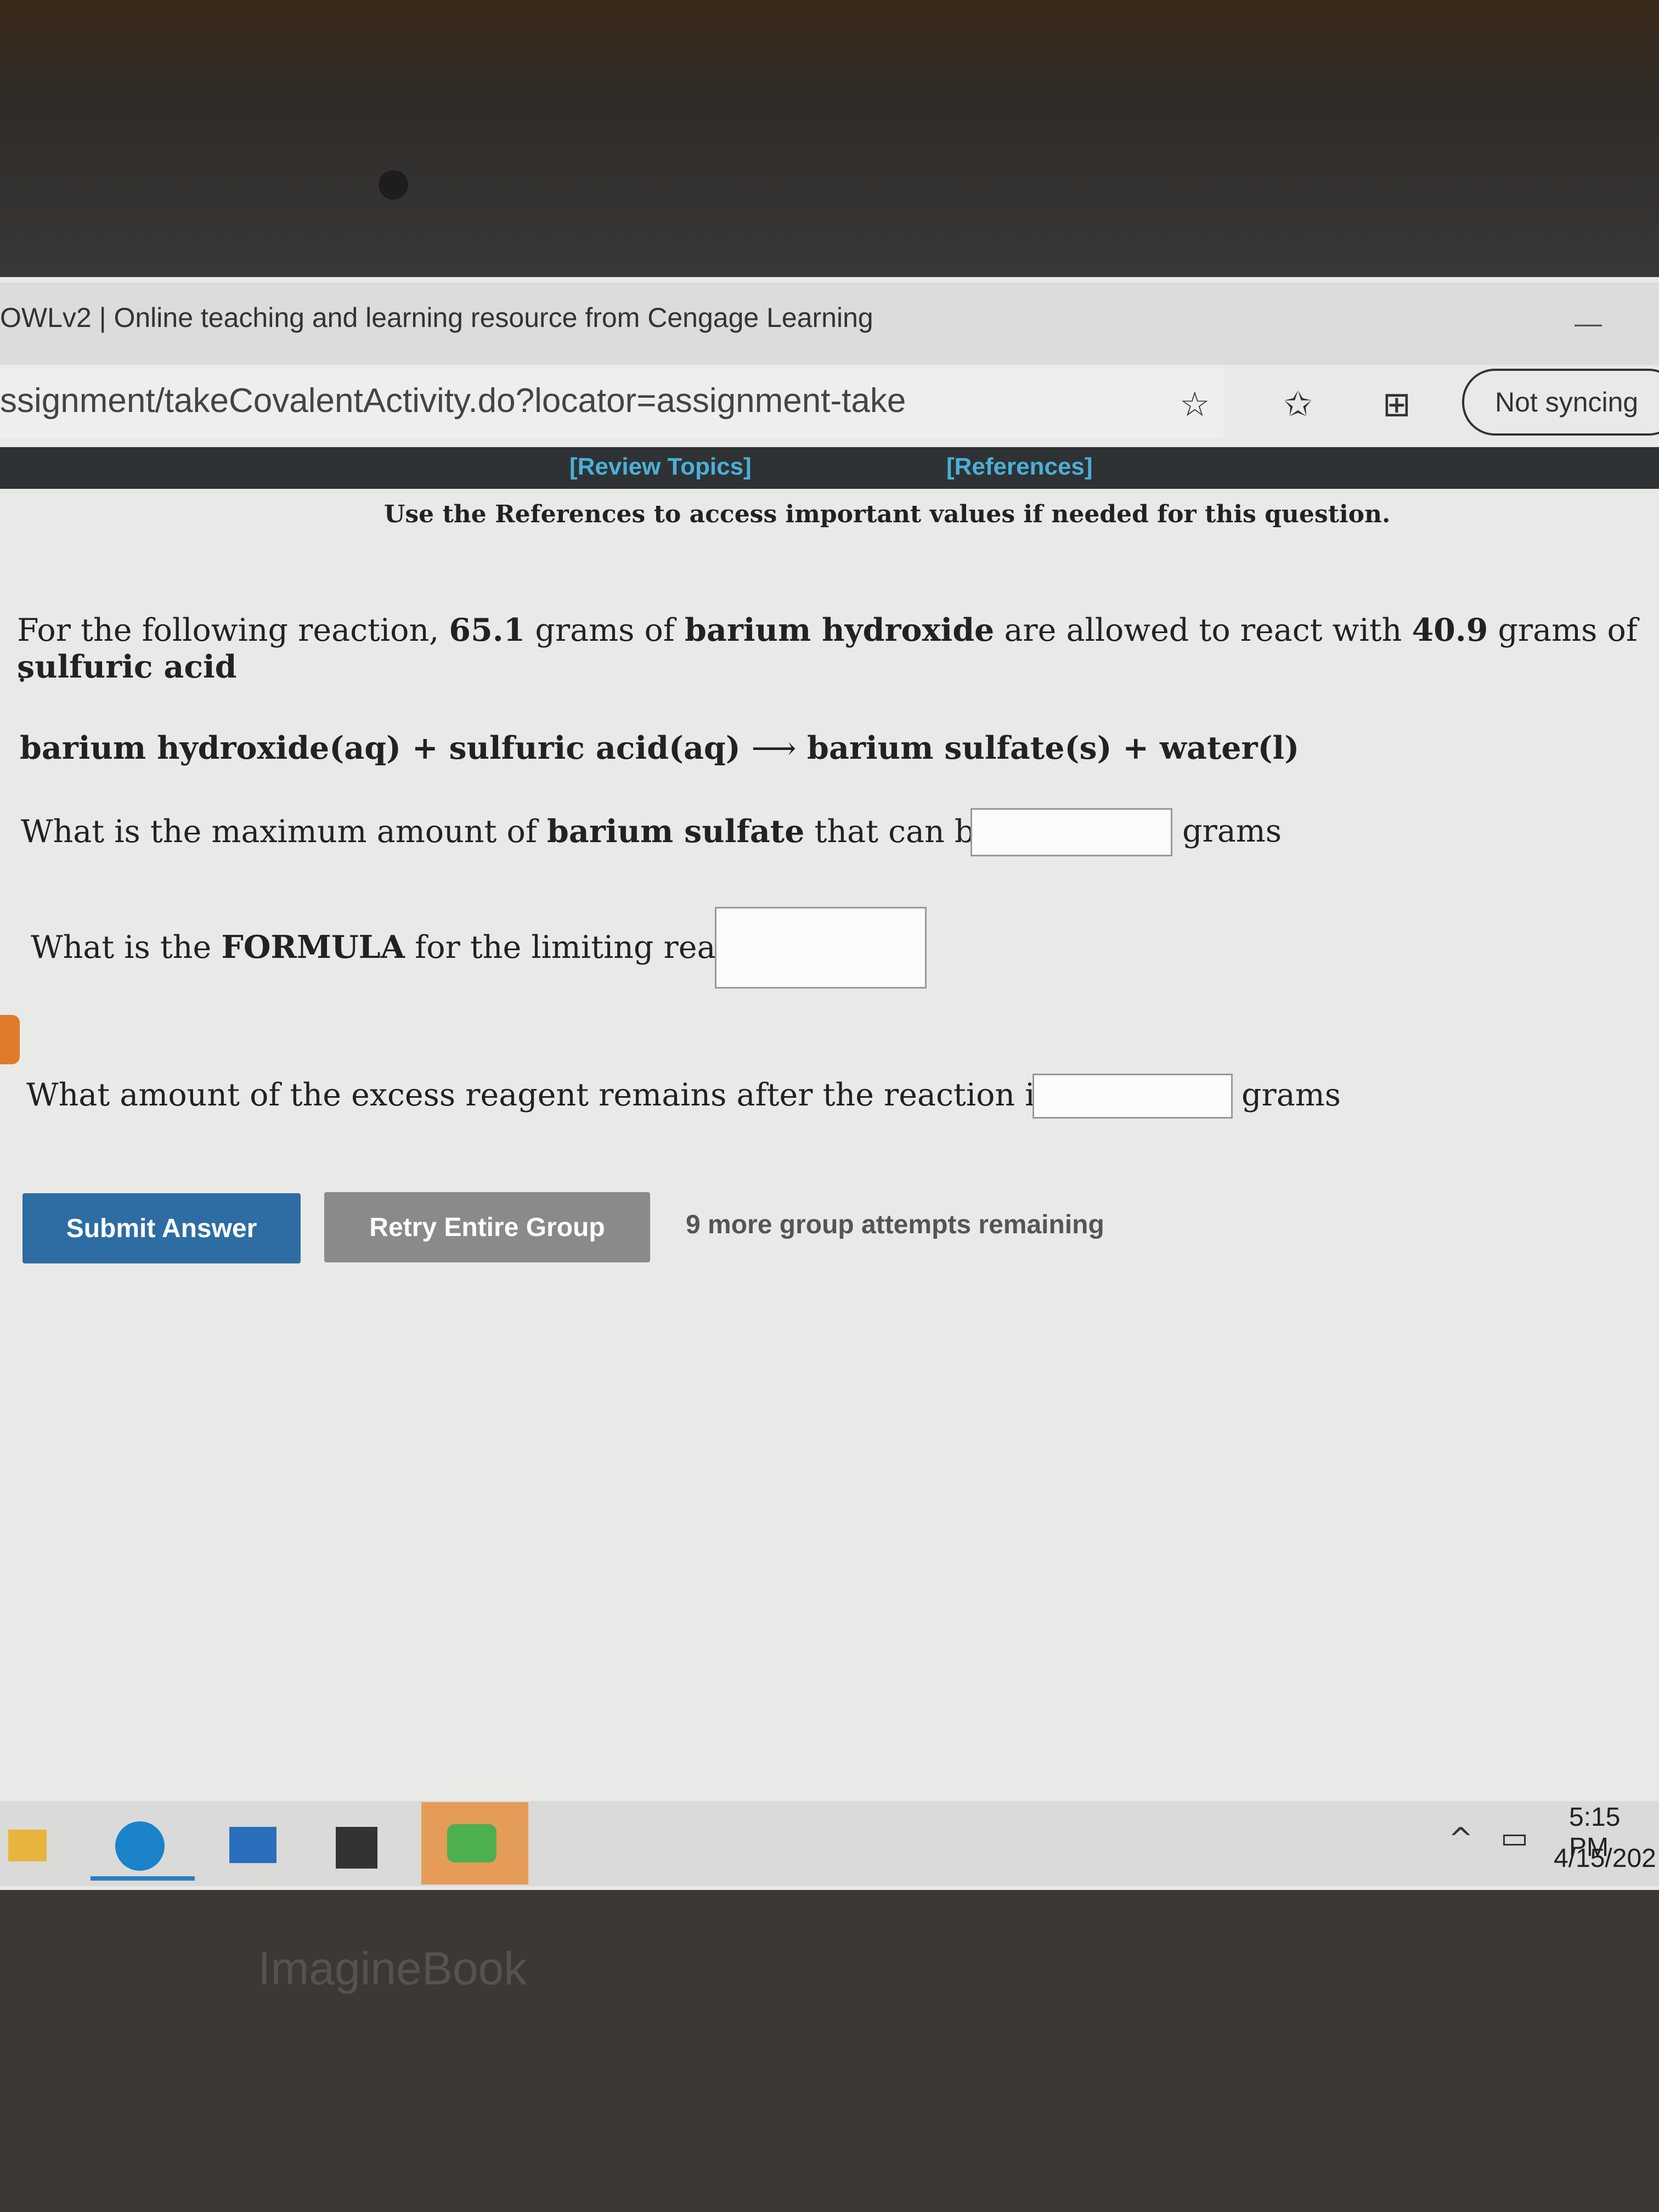 The height and width of the screenshot is (2212, 1659). I want to click on text: are allowed to react with, so click(1203, 630).